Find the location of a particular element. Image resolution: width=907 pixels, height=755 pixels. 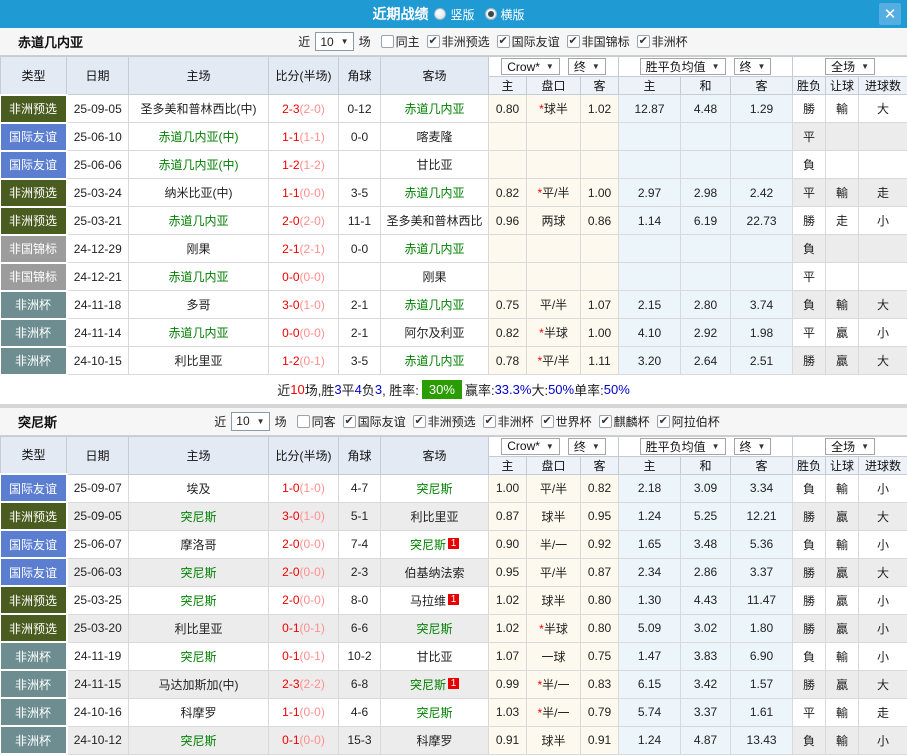

odds-value: 平/半 is located at coordinates (555, 193).